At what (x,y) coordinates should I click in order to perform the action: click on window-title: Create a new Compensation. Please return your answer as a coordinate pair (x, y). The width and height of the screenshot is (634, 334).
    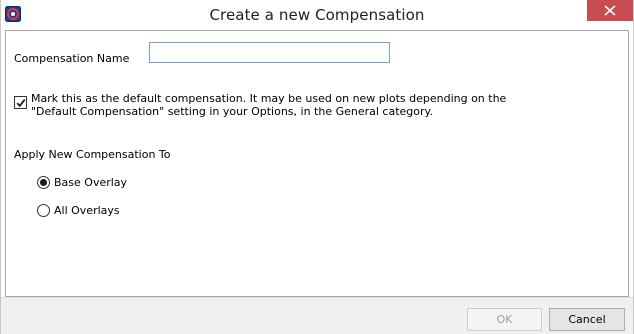
    Looking at the image, I should click on (317, 15).